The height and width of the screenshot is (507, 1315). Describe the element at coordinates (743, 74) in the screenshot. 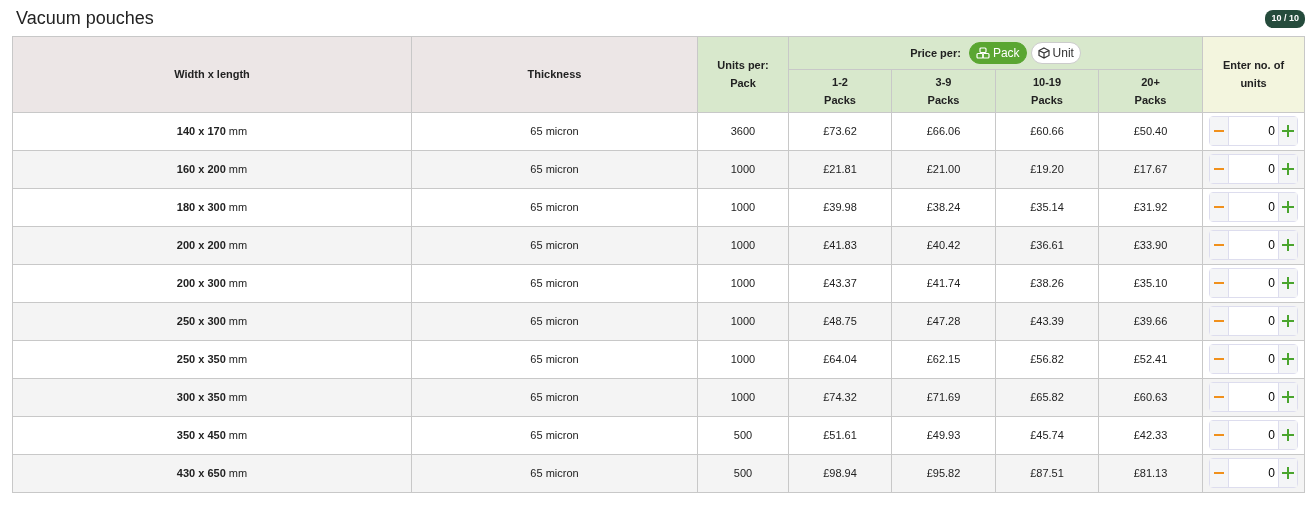

I see `column-header: Units per: Pack` at that location.